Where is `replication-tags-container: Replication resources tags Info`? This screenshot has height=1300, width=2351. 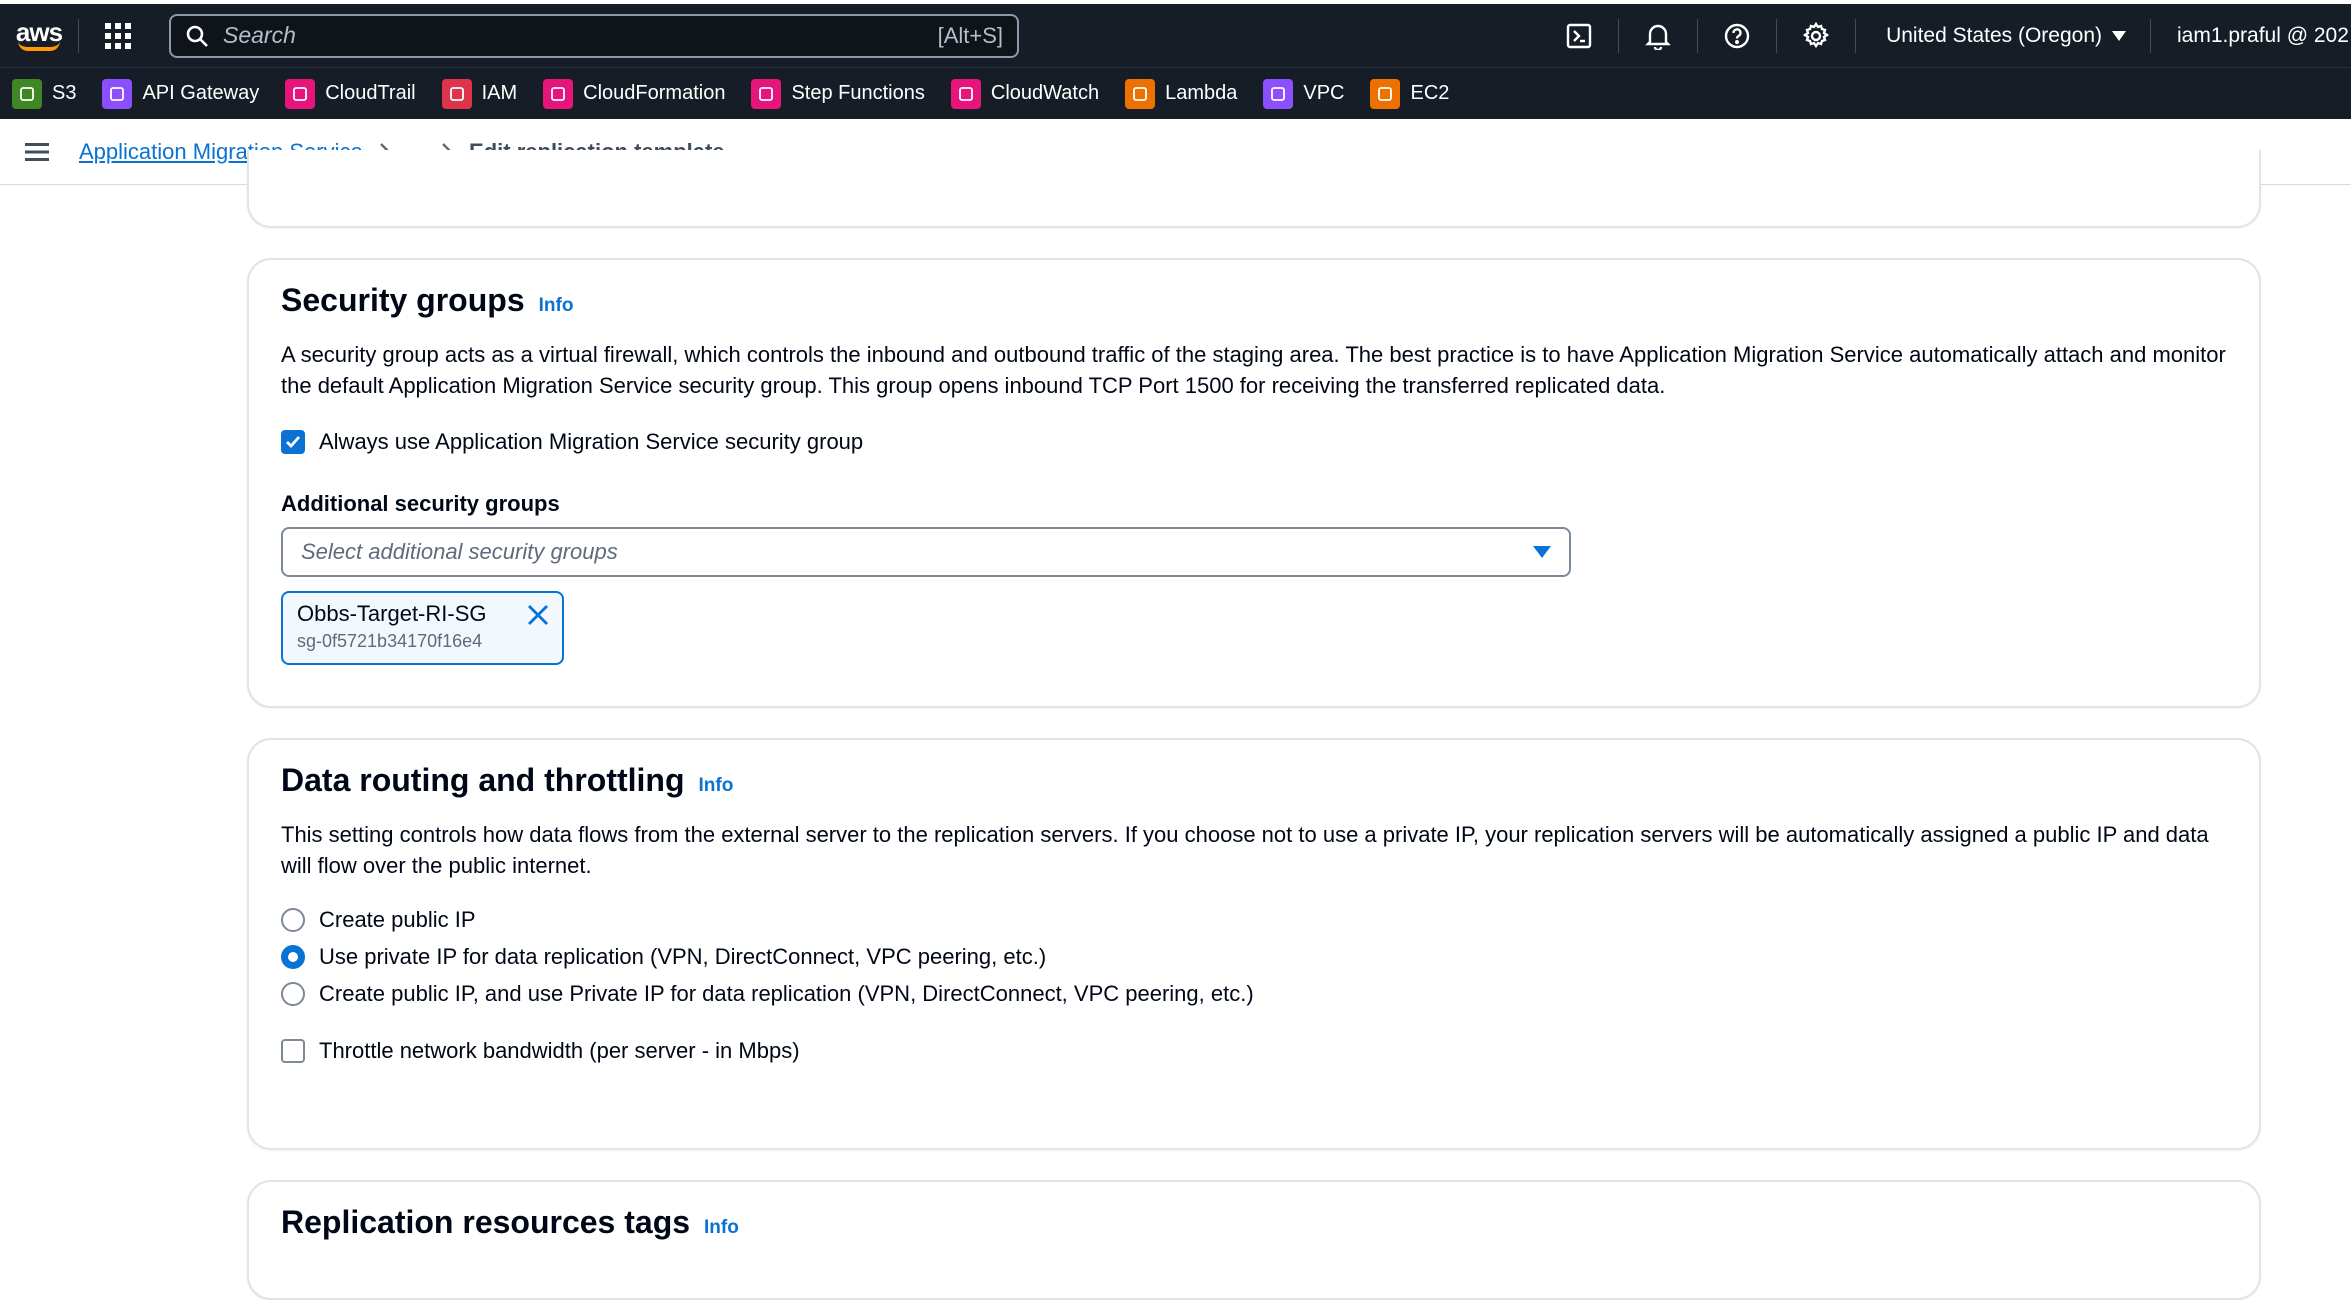
replication-tags-container: Replication resources tags Info is located at coordinates (1254, 1240).